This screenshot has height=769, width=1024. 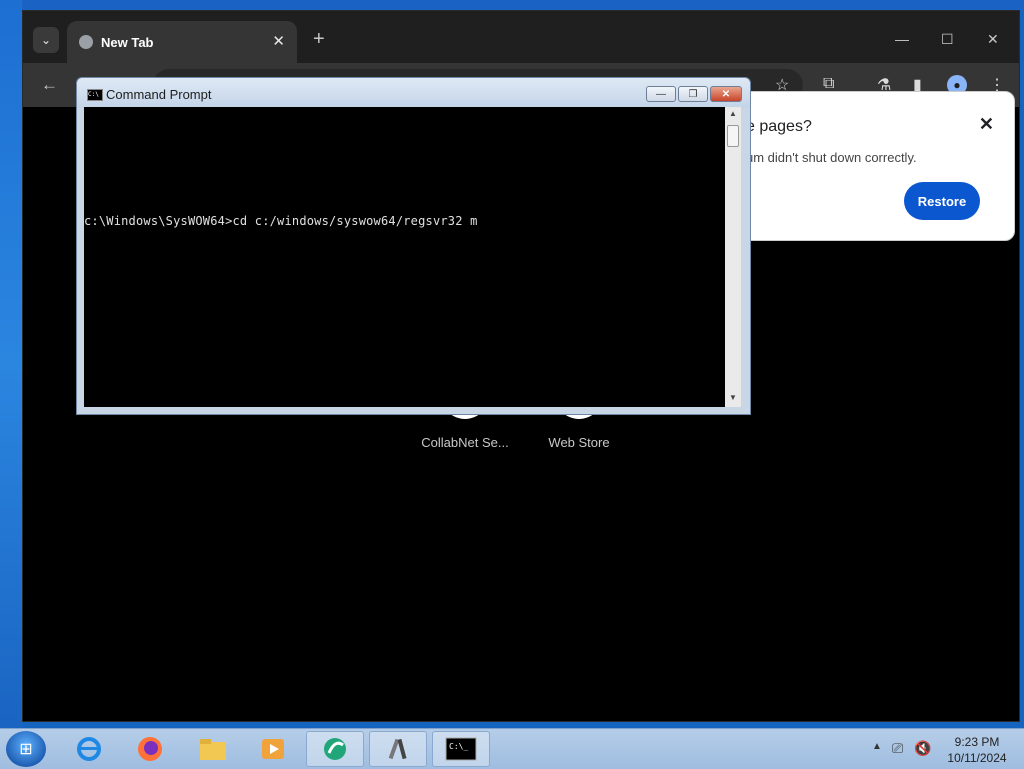 What do you see at coordinates (512, 5) in the screenshot?
I see `desktop-background-top` at bounding box center [512, 5].